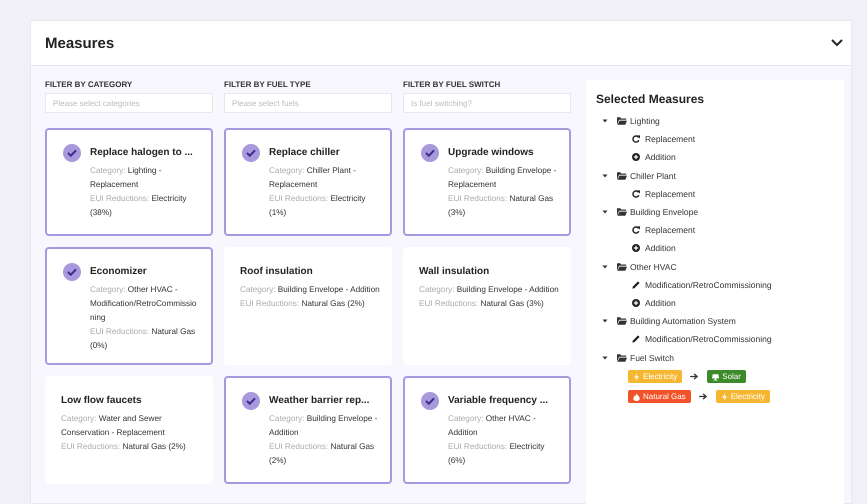 The width and height of the screenshot is (867, 504). I want to click on measure-card: Economizer Category: Other HVAC - Modification/RetroCommissioning EUI Reductions: Natural Gas (0%), so click(129, 306).